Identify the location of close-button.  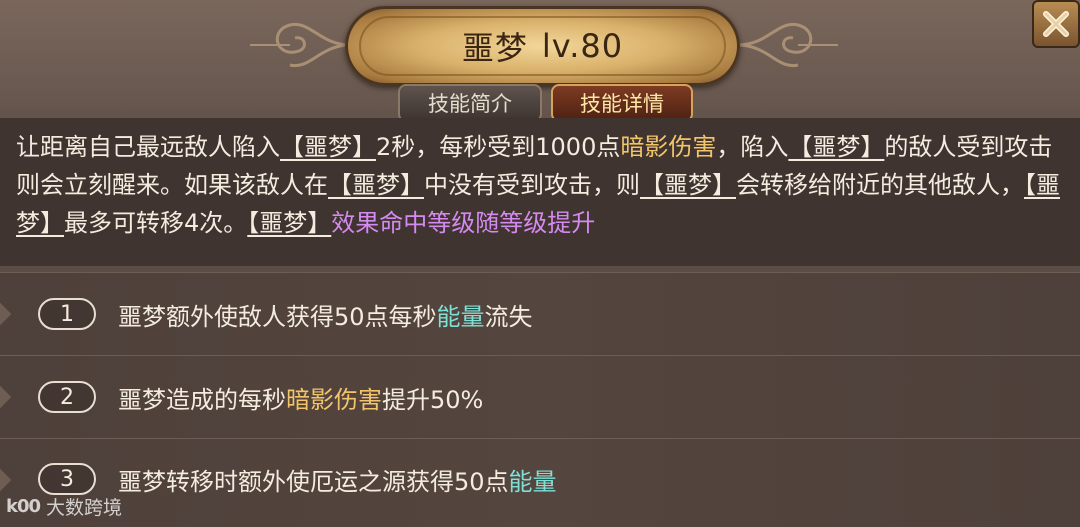
(1056, 24).